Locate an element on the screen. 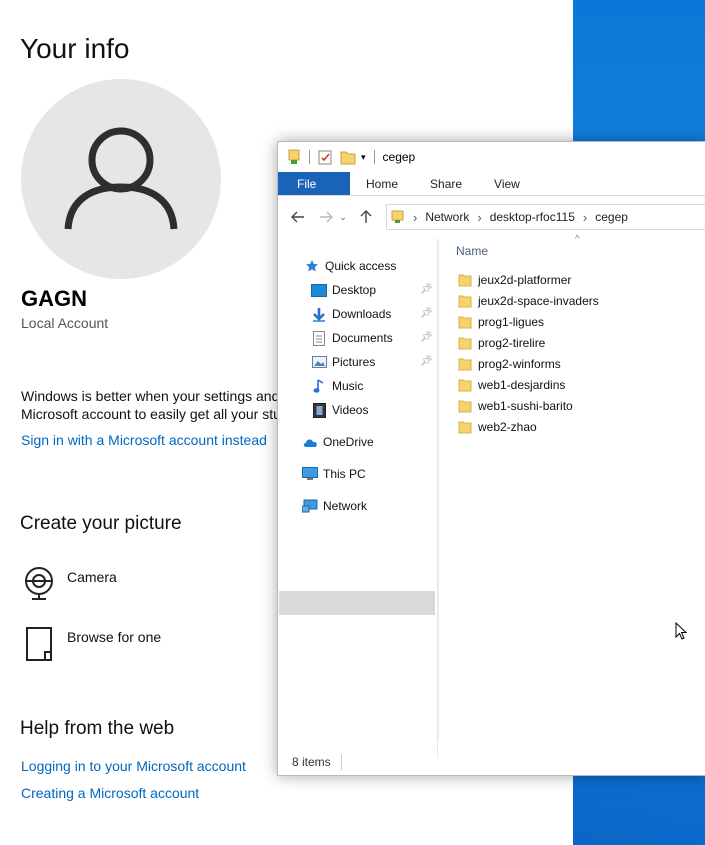 The width and height of the screenshot is (705, 845). nav-selection-highlight is located at coordinates (357, 603).